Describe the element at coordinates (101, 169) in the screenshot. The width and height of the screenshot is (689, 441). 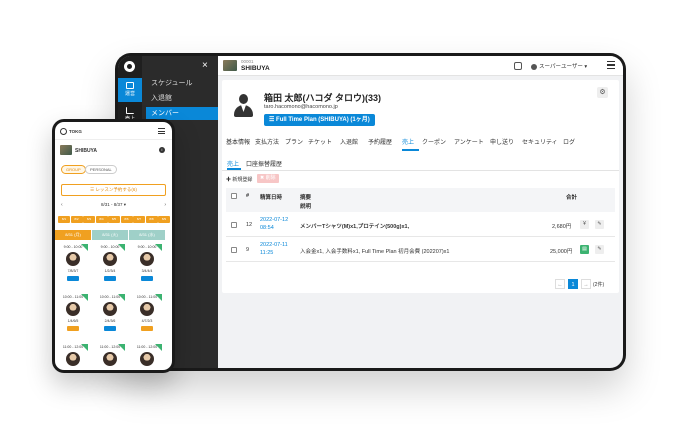
I see `filter-personal-chip: PERSONAL` at that location.